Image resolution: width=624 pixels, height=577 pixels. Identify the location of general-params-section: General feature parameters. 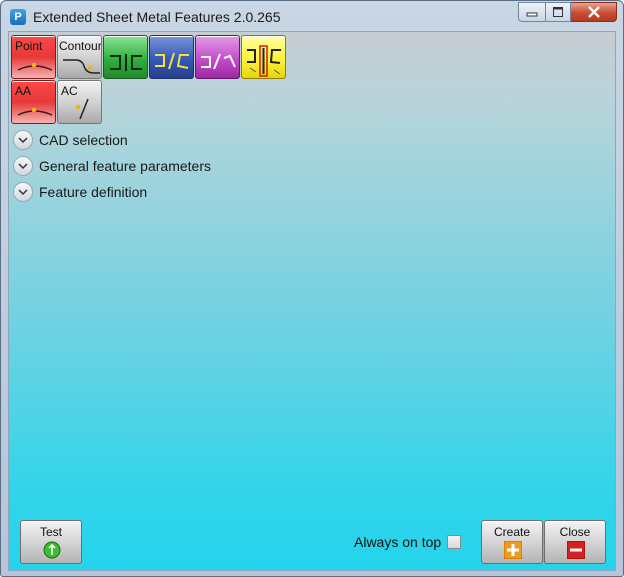
(112, 166).